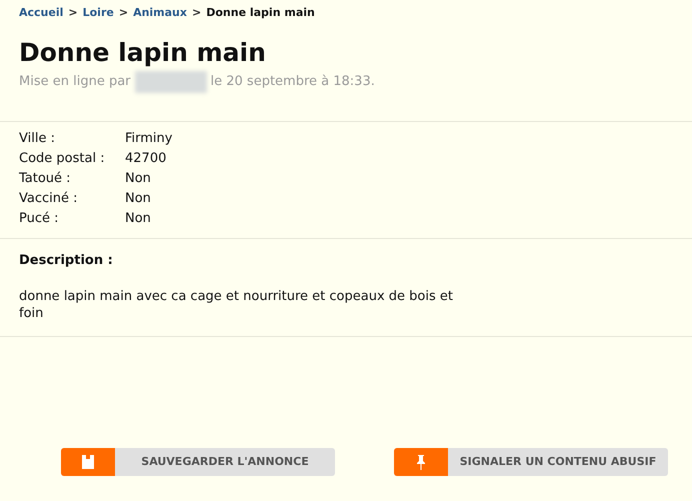  Describe the element at coordinates (236, 305) in the screenshot. I see `description-text: donne lapin main avec ca cage et nourriture et copeaux de bois et foin` at that location.